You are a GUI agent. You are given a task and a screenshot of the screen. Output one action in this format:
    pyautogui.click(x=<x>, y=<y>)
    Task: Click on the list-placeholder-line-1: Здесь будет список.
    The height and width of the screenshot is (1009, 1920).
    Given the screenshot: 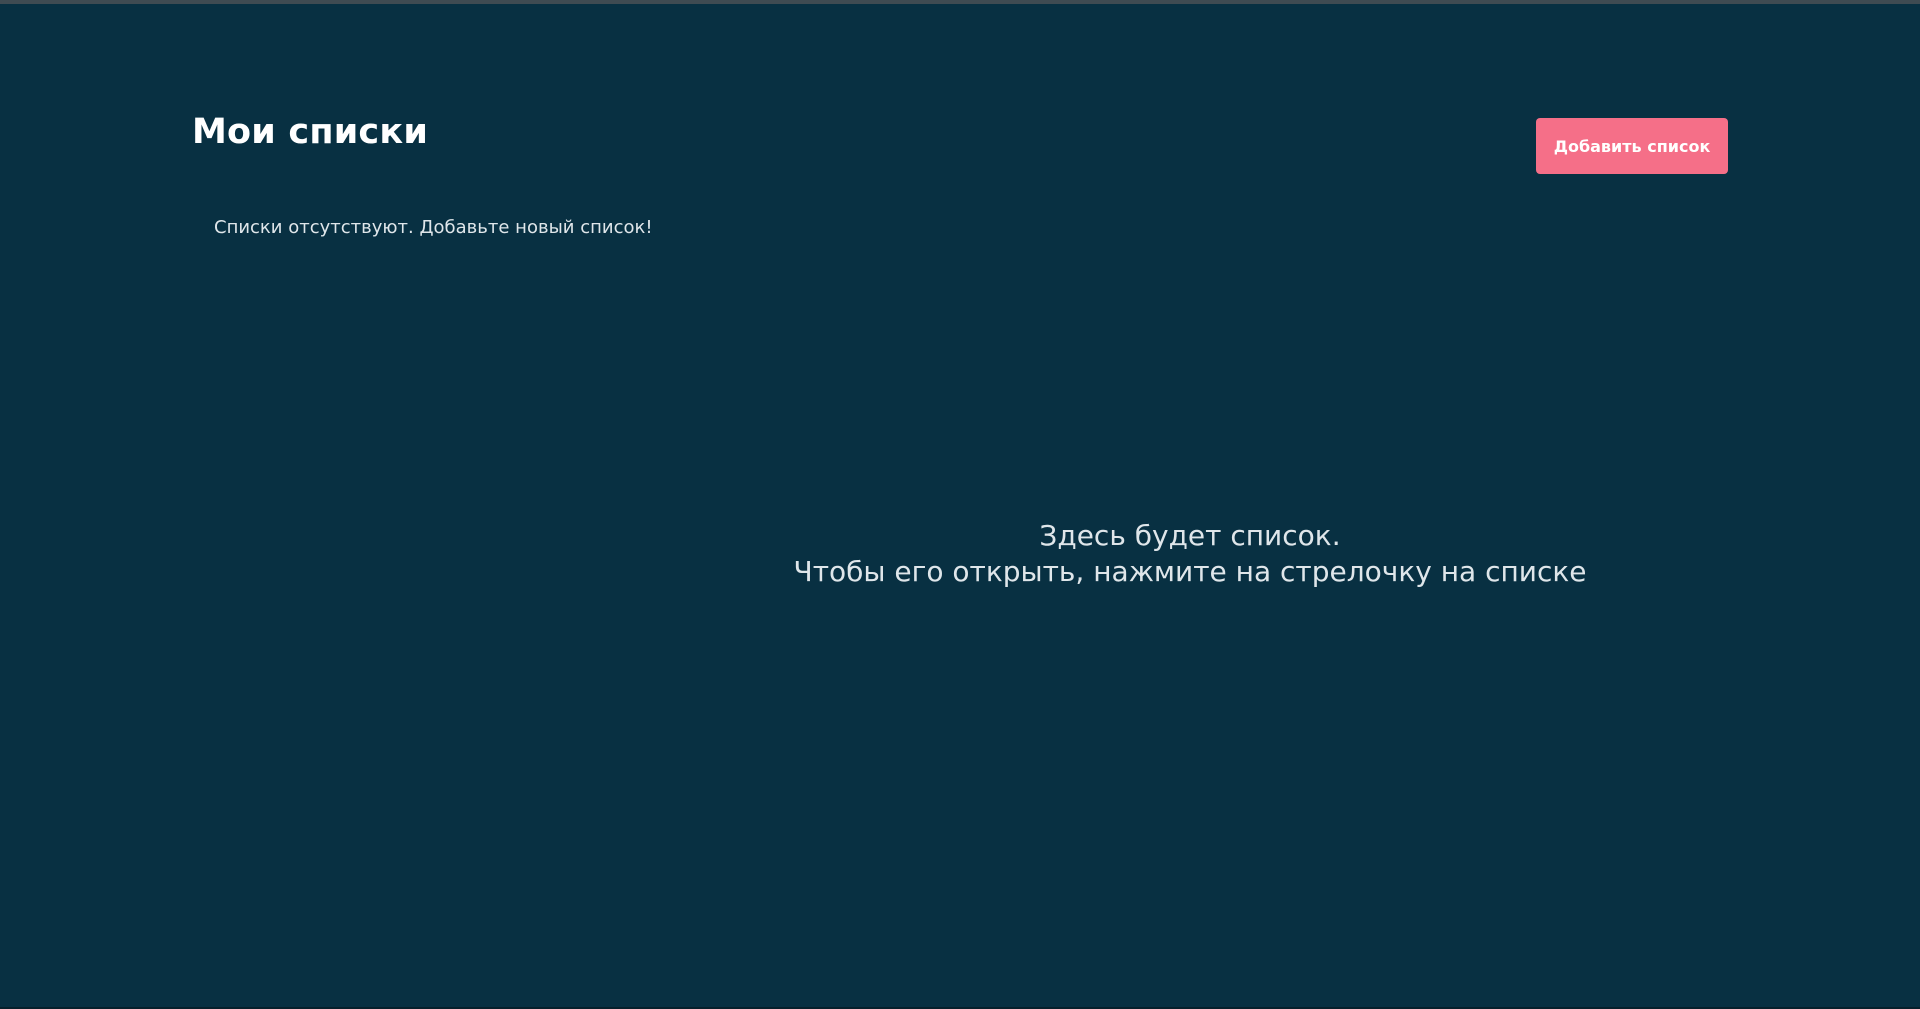 What is the action you would take?
    pyautogui.click(x=1190, y=535)
    